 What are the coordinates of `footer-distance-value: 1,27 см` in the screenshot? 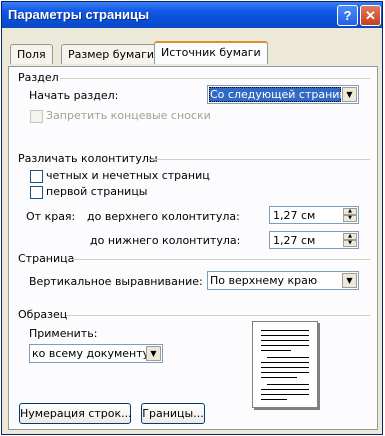 It's located at (294, 240).